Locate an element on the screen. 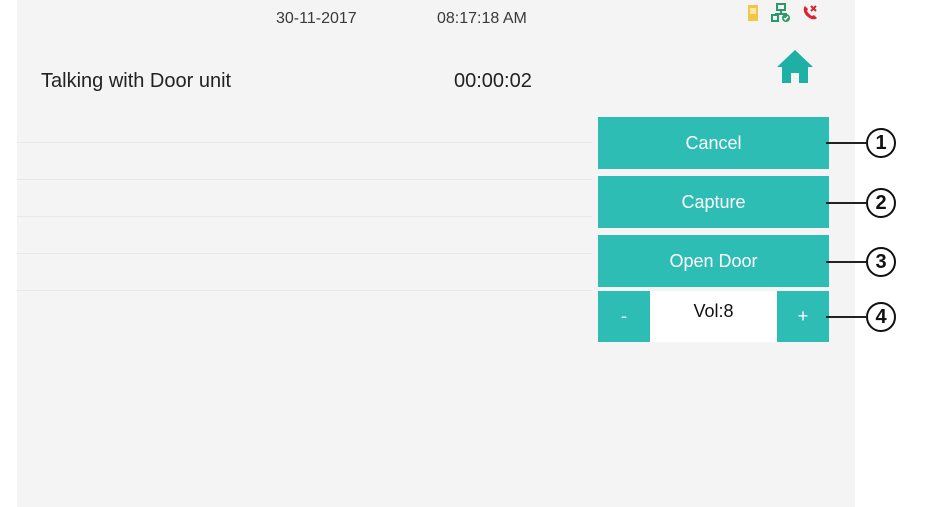  call-timer: 00:00:02 is located at coordinates (493, 81).